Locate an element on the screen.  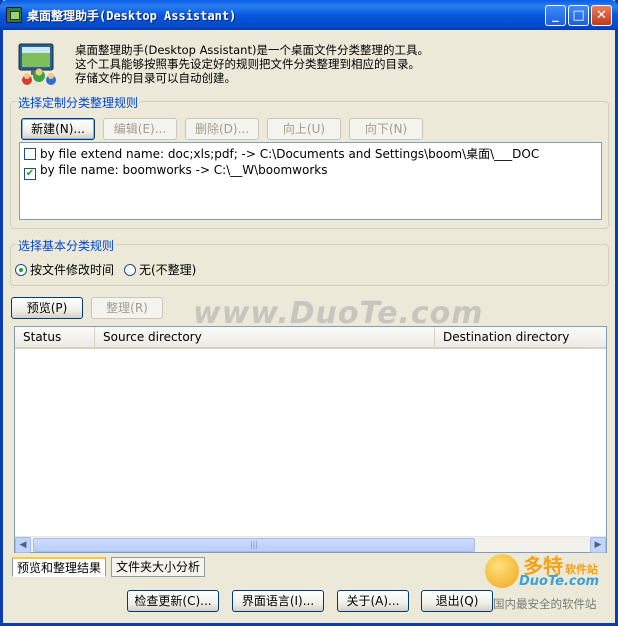
preview-button: 预览(P) is located at coordinates (47, 308).